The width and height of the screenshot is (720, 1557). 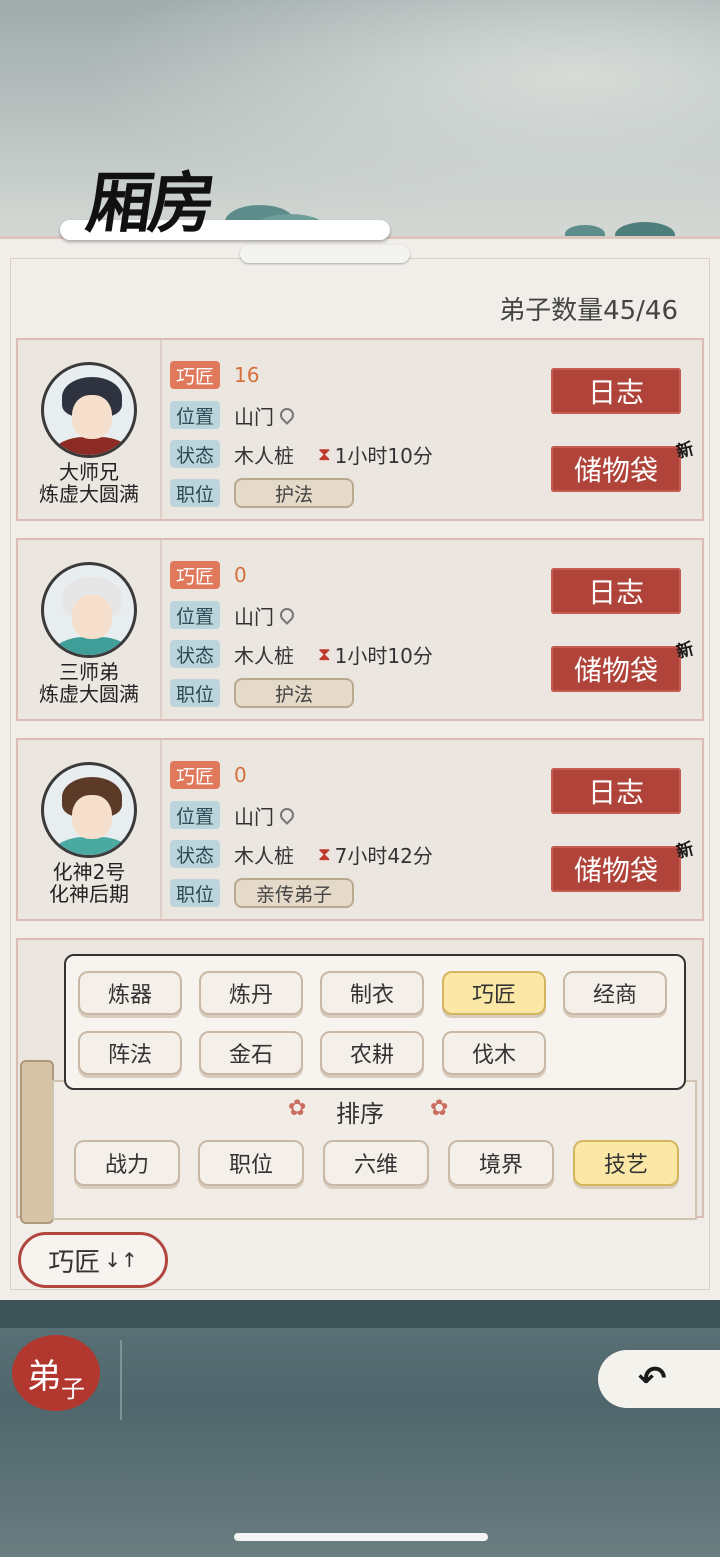 What do you see at coordinates (501, 1163) in the screenshot?
I see `sort-option-realm: 境界` at bounding box center [501, 1163].